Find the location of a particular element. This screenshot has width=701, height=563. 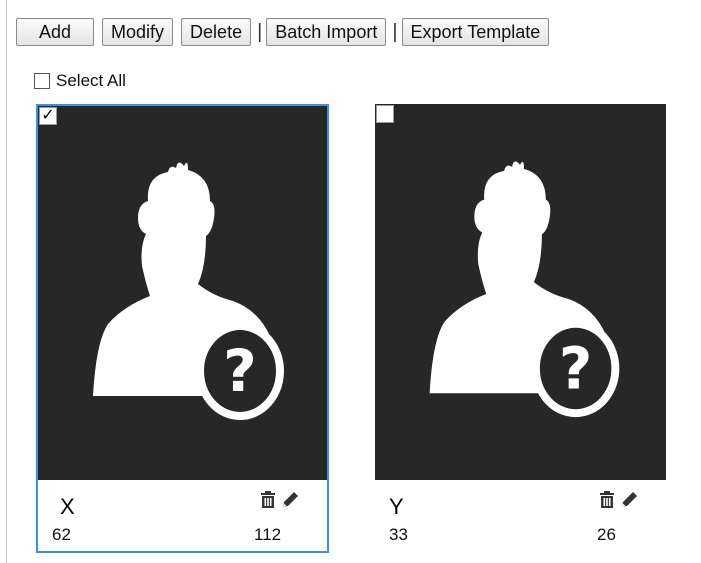

person-value: 26 is located at coordinates (606, 534).